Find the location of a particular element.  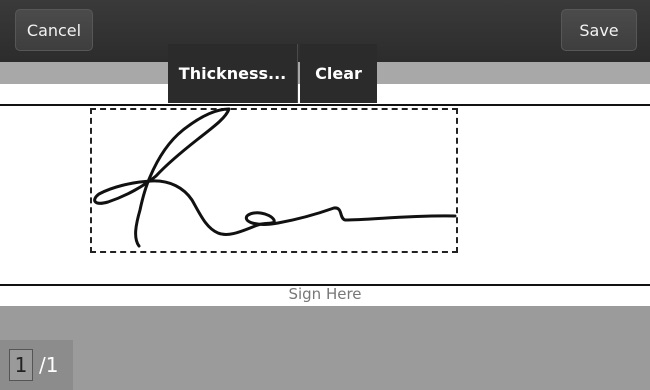

page-indicator: 1 /1 is located at coordinates (36, 365).